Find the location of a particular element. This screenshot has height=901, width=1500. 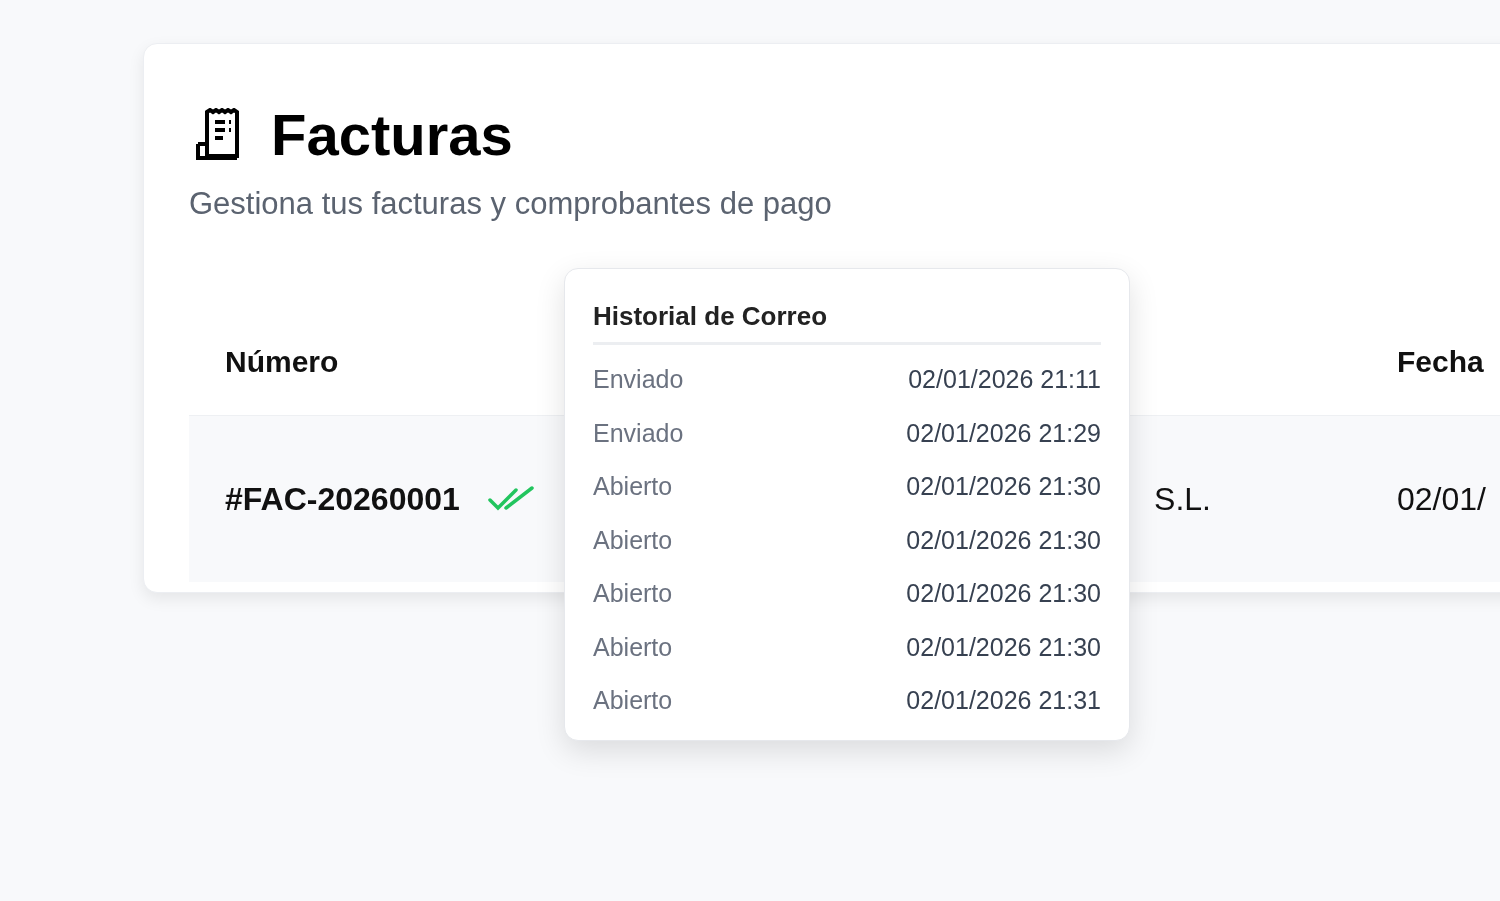

double-check-icon is located at coordinates (510, 499).